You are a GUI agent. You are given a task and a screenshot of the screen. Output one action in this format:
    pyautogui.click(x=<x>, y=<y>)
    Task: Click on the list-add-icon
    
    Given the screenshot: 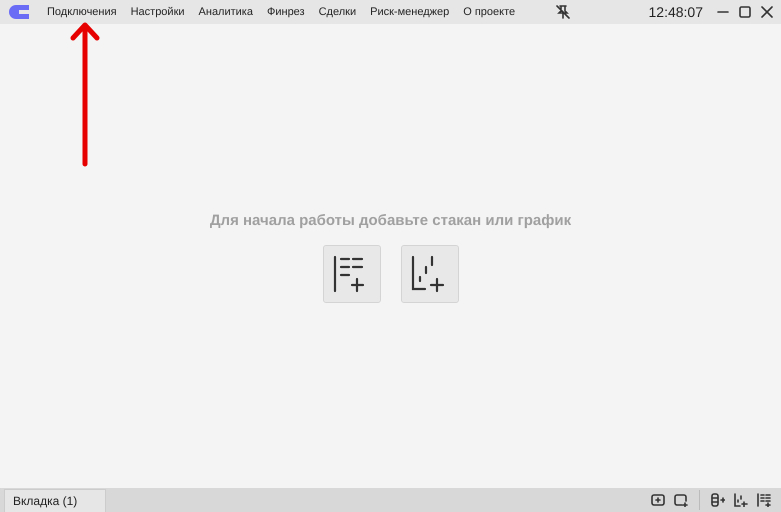 What is the action you would take?
    pyautogui.click(x=764, y=500)
    